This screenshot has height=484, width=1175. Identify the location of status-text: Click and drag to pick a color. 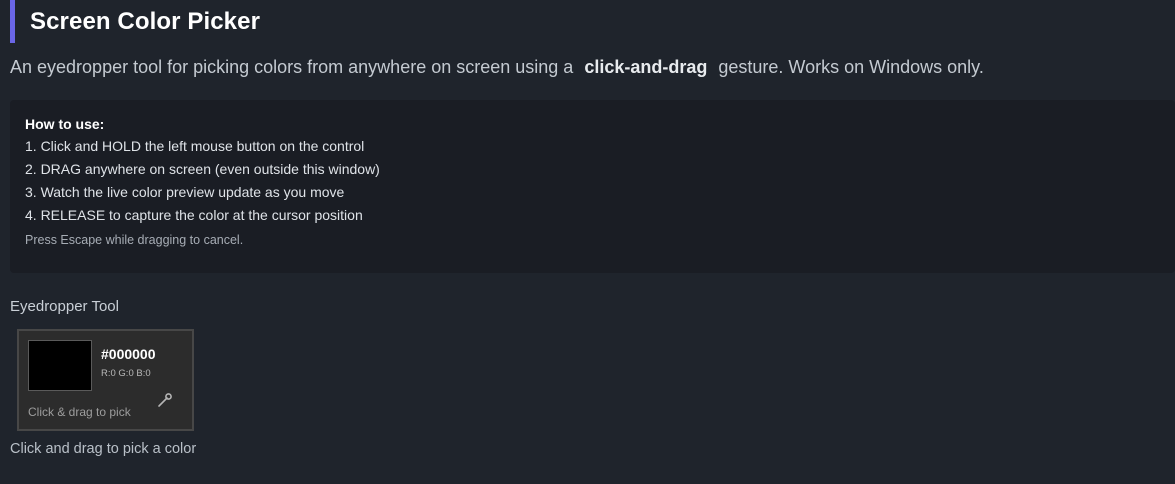
(103, 449).